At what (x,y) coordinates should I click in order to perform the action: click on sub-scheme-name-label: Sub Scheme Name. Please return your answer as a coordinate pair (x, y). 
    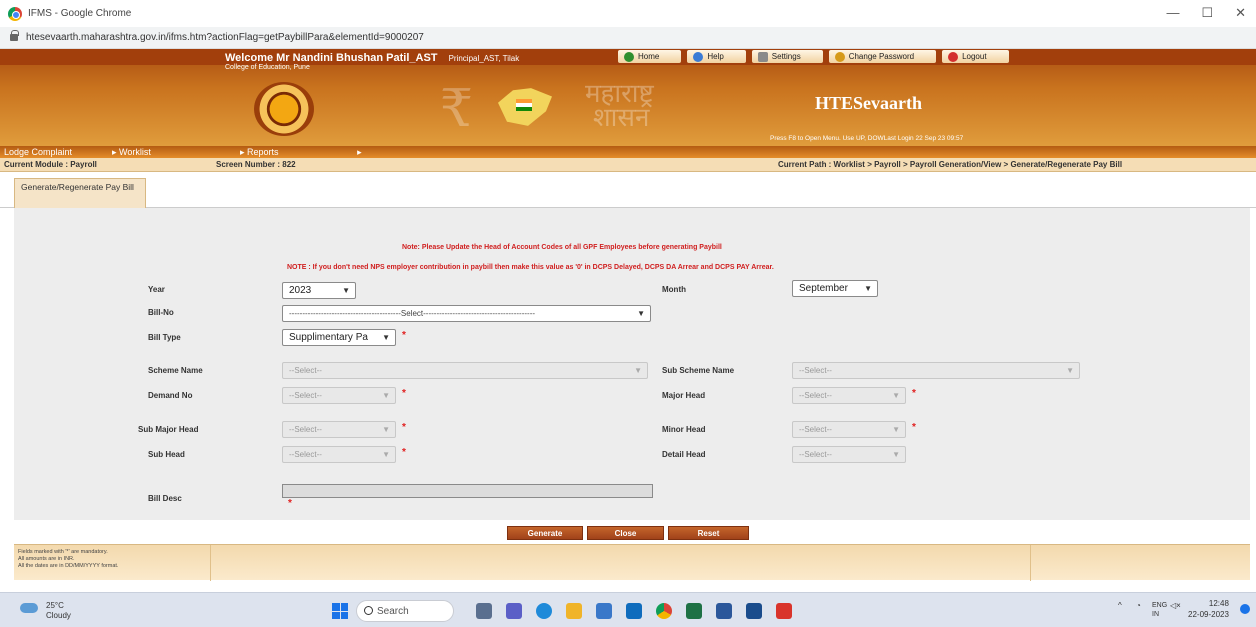
    Looking at the image, I should click on (698, 370).